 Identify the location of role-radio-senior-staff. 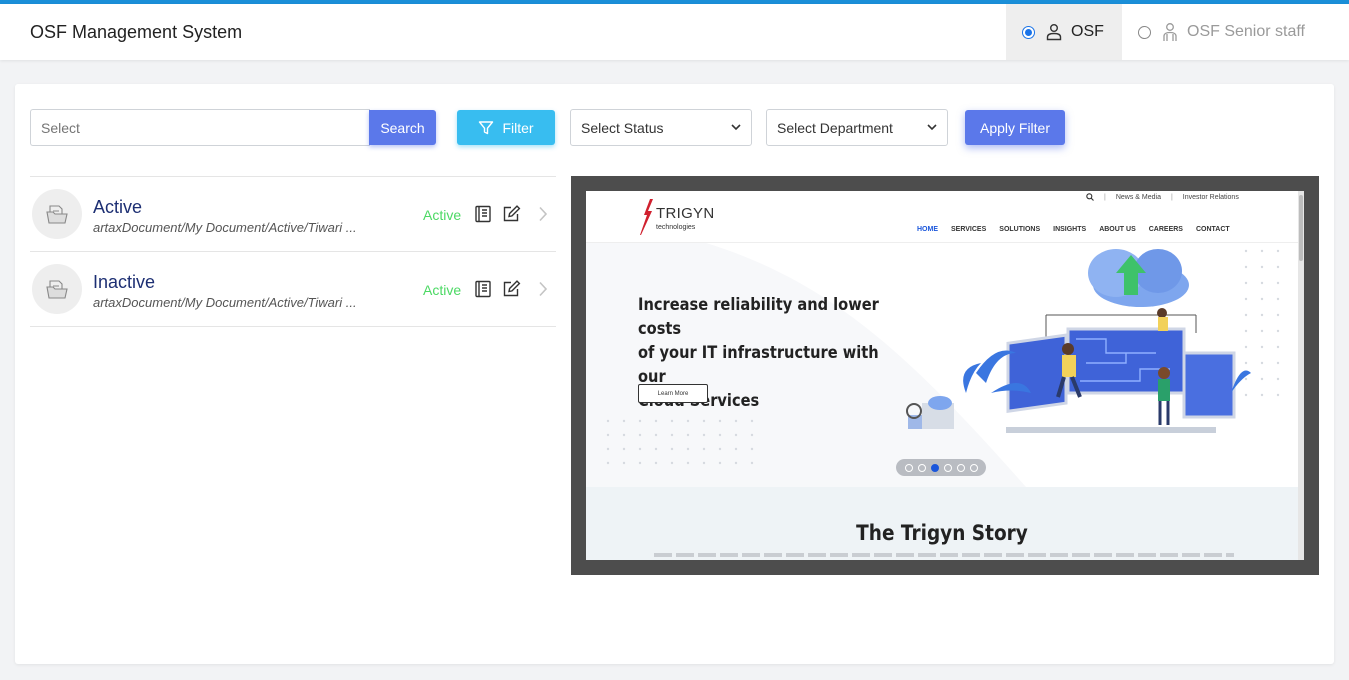
(1144, 32).